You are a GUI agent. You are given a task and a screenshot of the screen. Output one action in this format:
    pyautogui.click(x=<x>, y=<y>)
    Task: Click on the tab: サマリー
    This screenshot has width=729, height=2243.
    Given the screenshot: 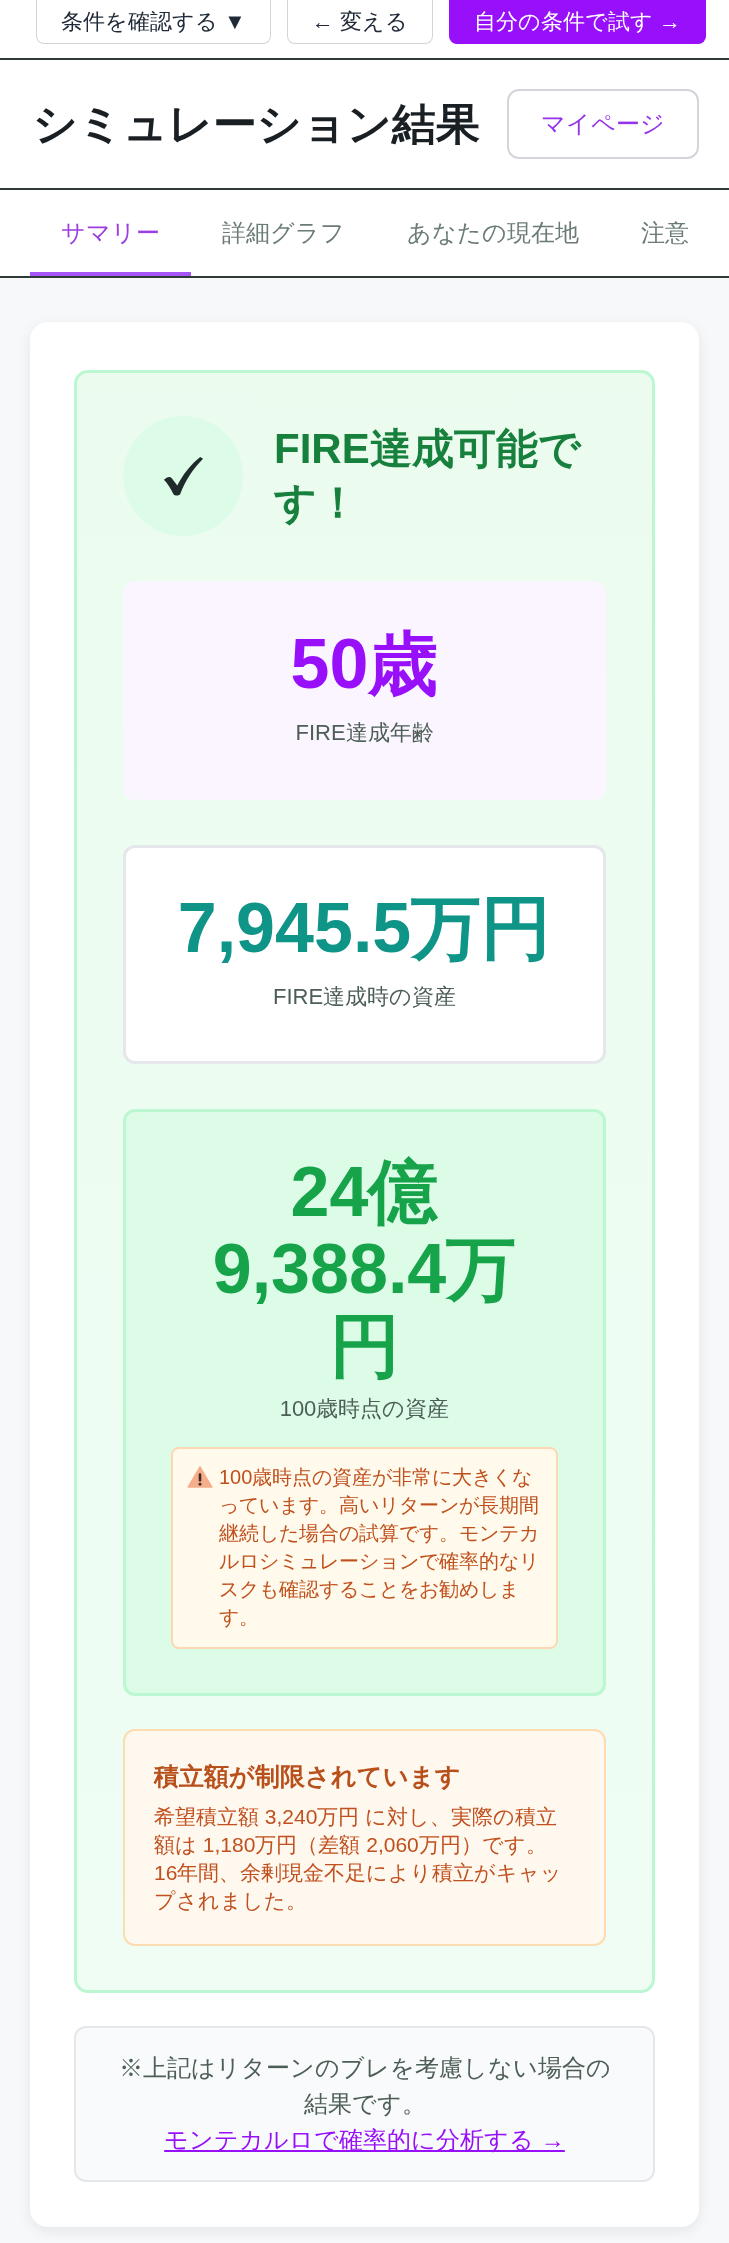 What is the action you would take?
    pyautogui.click(x=110, y=233)
    